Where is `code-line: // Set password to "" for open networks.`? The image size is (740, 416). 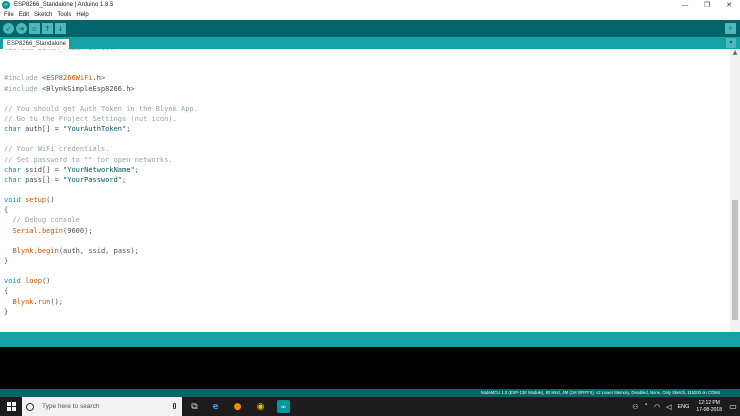 code-line: // Set password to "" for open networks. is located at coordinates (101, 160).